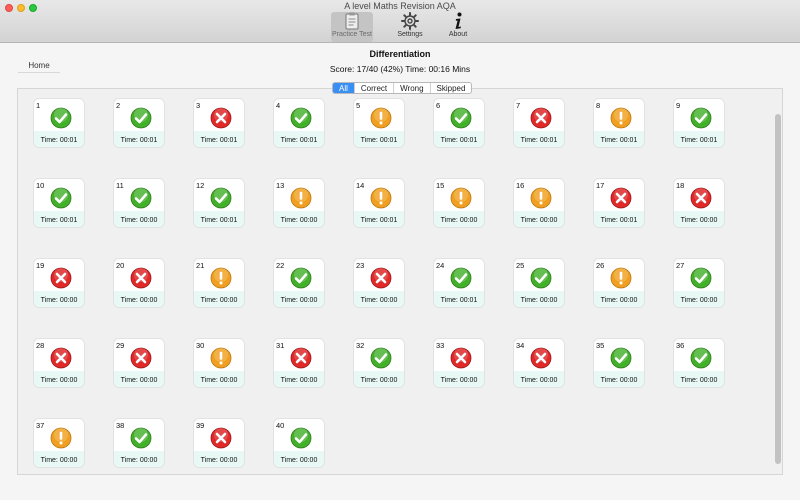  I want to click on question-number: 37, so click(40, 425).